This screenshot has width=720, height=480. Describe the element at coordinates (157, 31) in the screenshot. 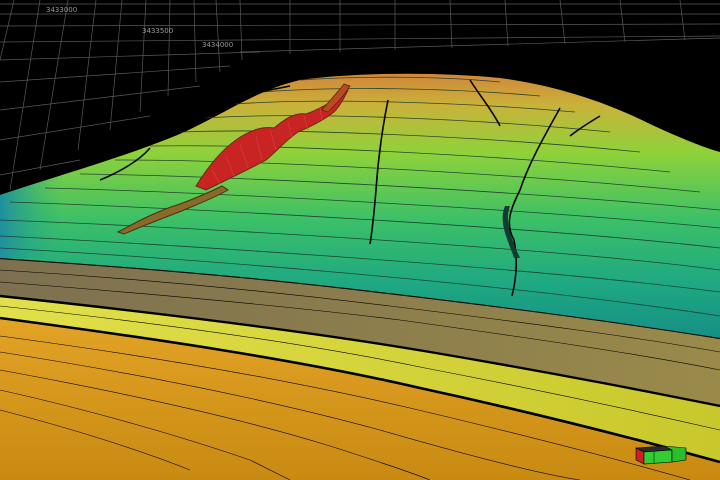

I see `axis-label-1: 3433500` at that location.